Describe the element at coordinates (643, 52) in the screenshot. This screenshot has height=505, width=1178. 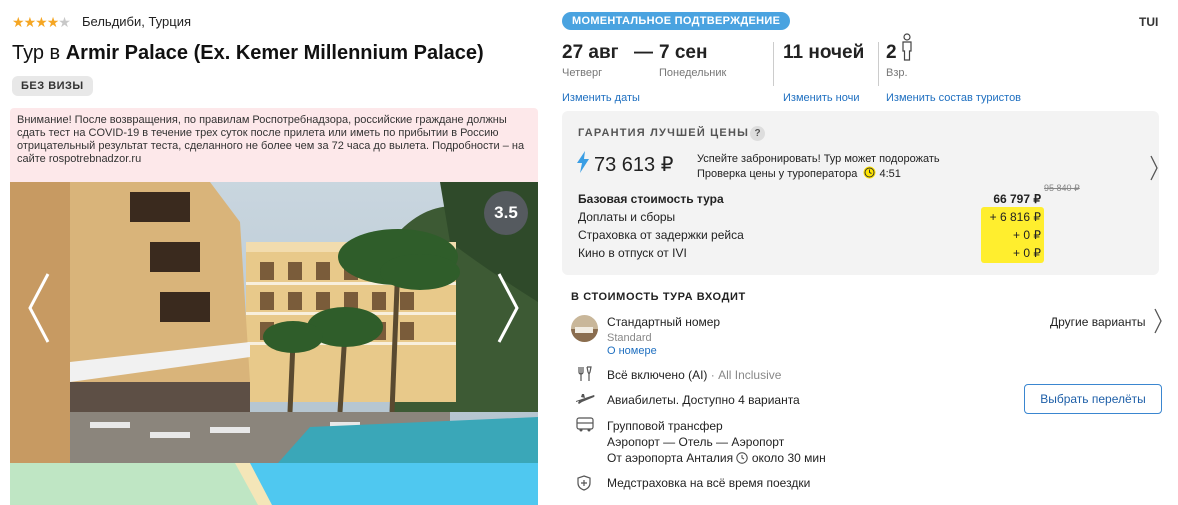
I see `date-dash: —` at that location.